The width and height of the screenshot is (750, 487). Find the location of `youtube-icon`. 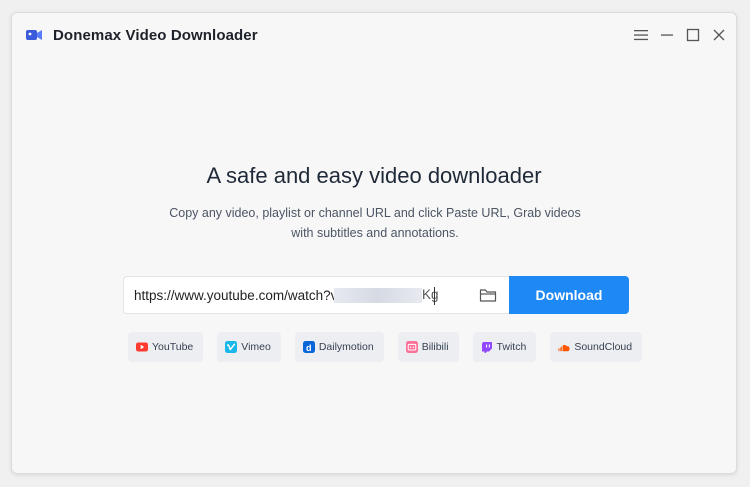

youtube-icon is located at coordinates (142, 347).